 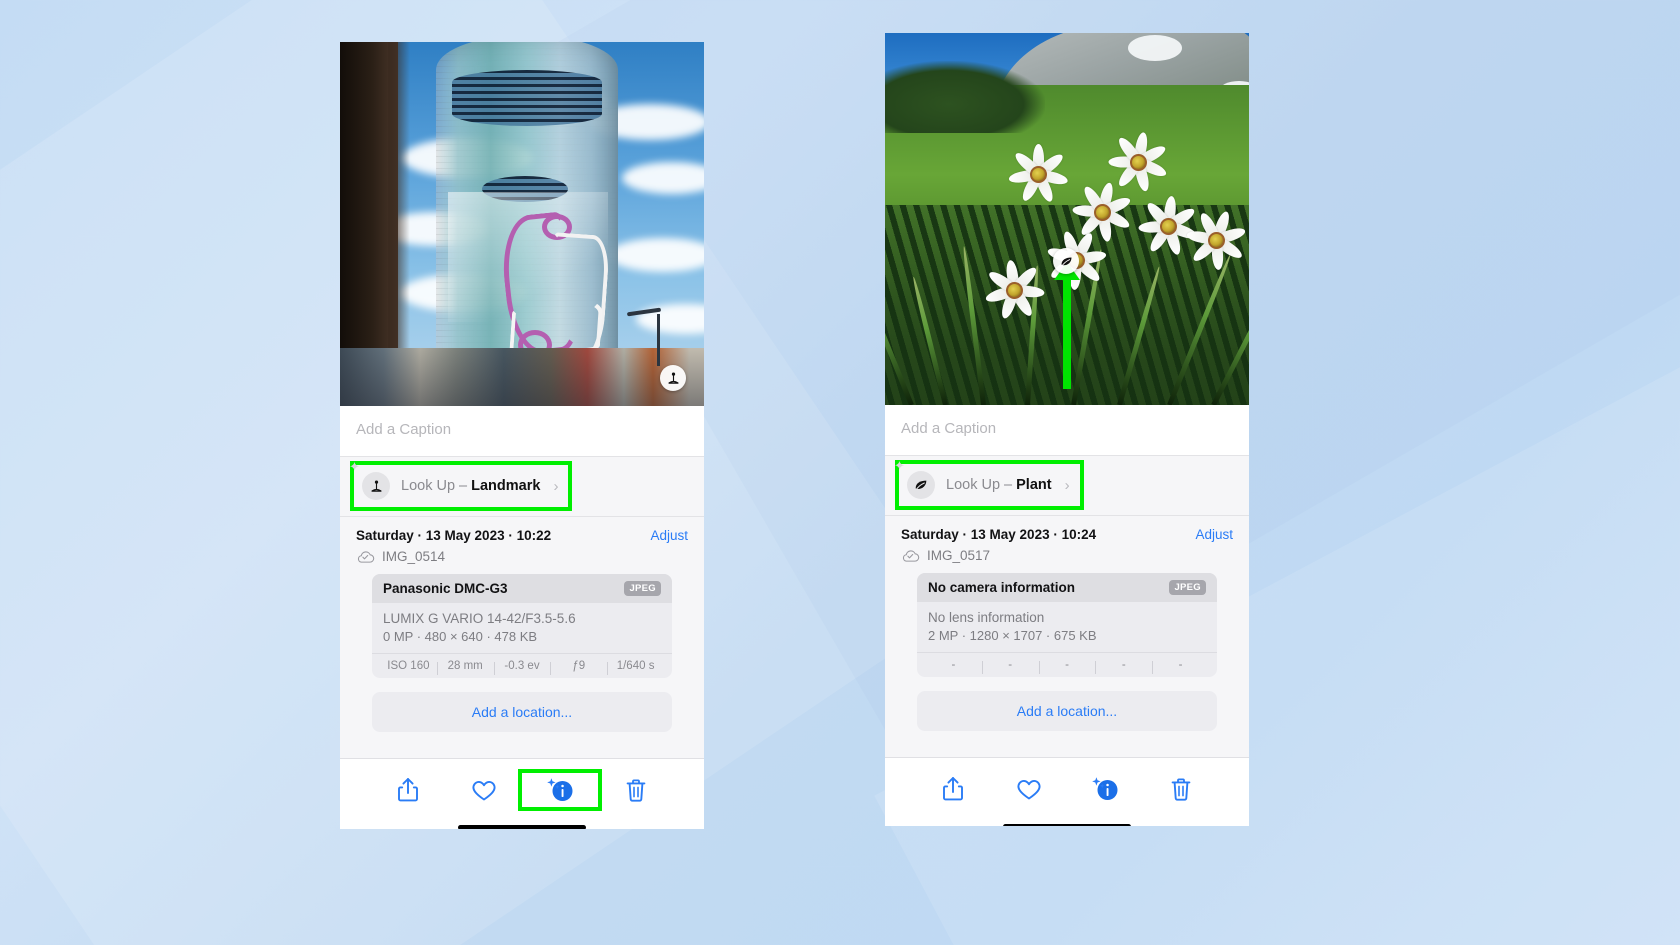 I want to click on image-dimensions: 2 MP · 1280 × 1707 · 675 KB, so click(x=1012, y=635).